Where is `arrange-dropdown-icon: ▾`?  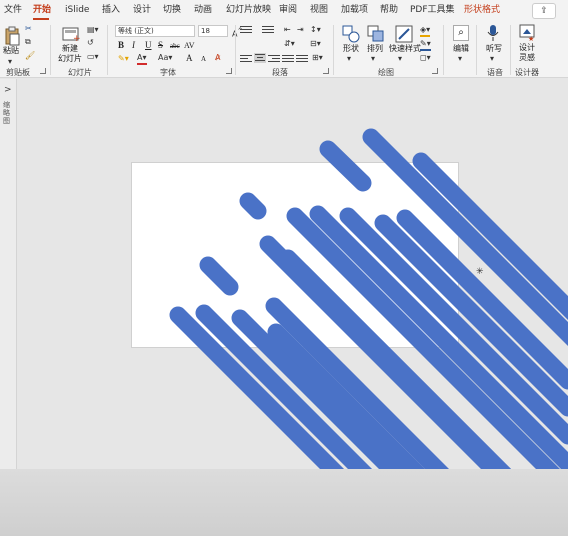 arrange-dropdown-icon: ▾ is located at coordinates (373, 59).